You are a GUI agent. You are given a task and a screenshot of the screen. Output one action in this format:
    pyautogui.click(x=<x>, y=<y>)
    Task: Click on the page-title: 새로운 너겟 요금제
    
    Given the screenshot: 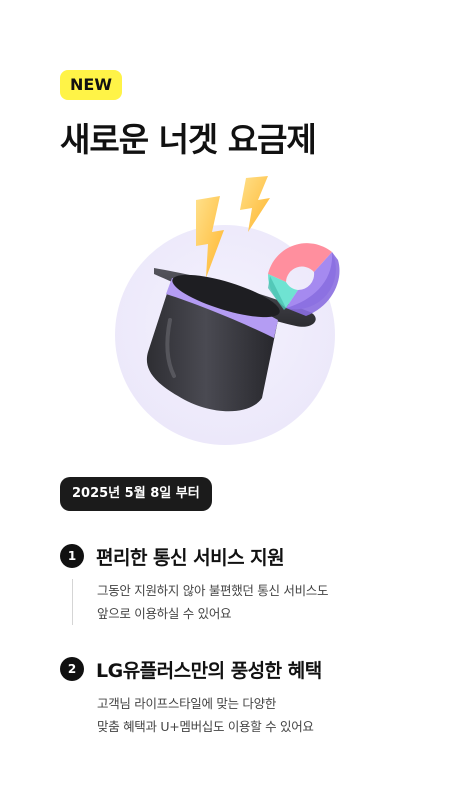 What is the action you would take?
    pyautogui.click(x=188, y=139)
    